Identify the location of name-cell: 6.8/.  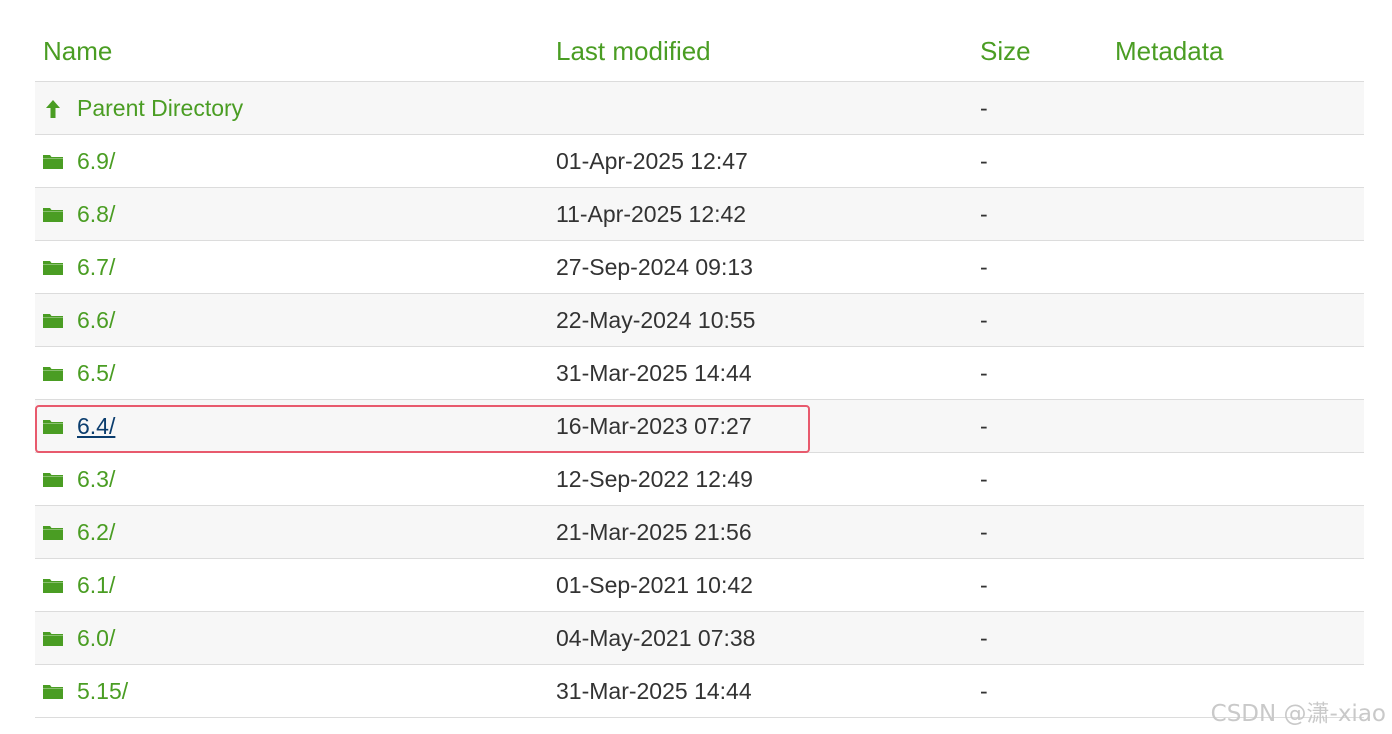
(79, 214).